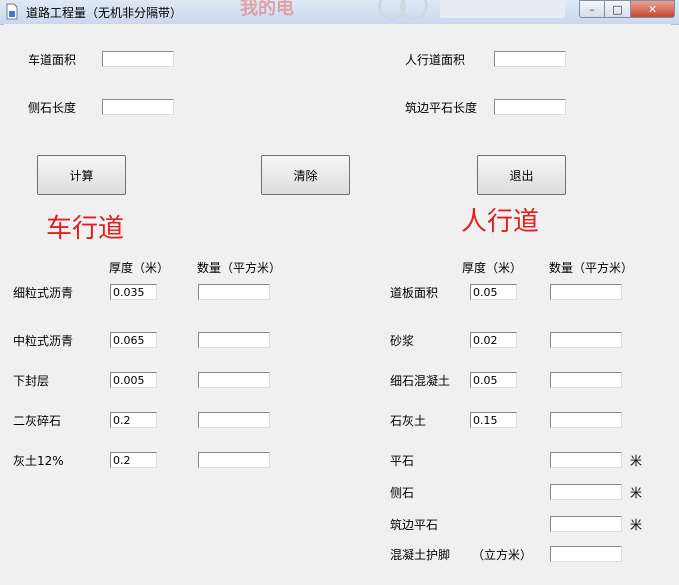 The width and height of the screenshot is (679, 585). Describe the element at coordinates (586, 492) in the screenshot. I see `curb-stone-input` at that location.